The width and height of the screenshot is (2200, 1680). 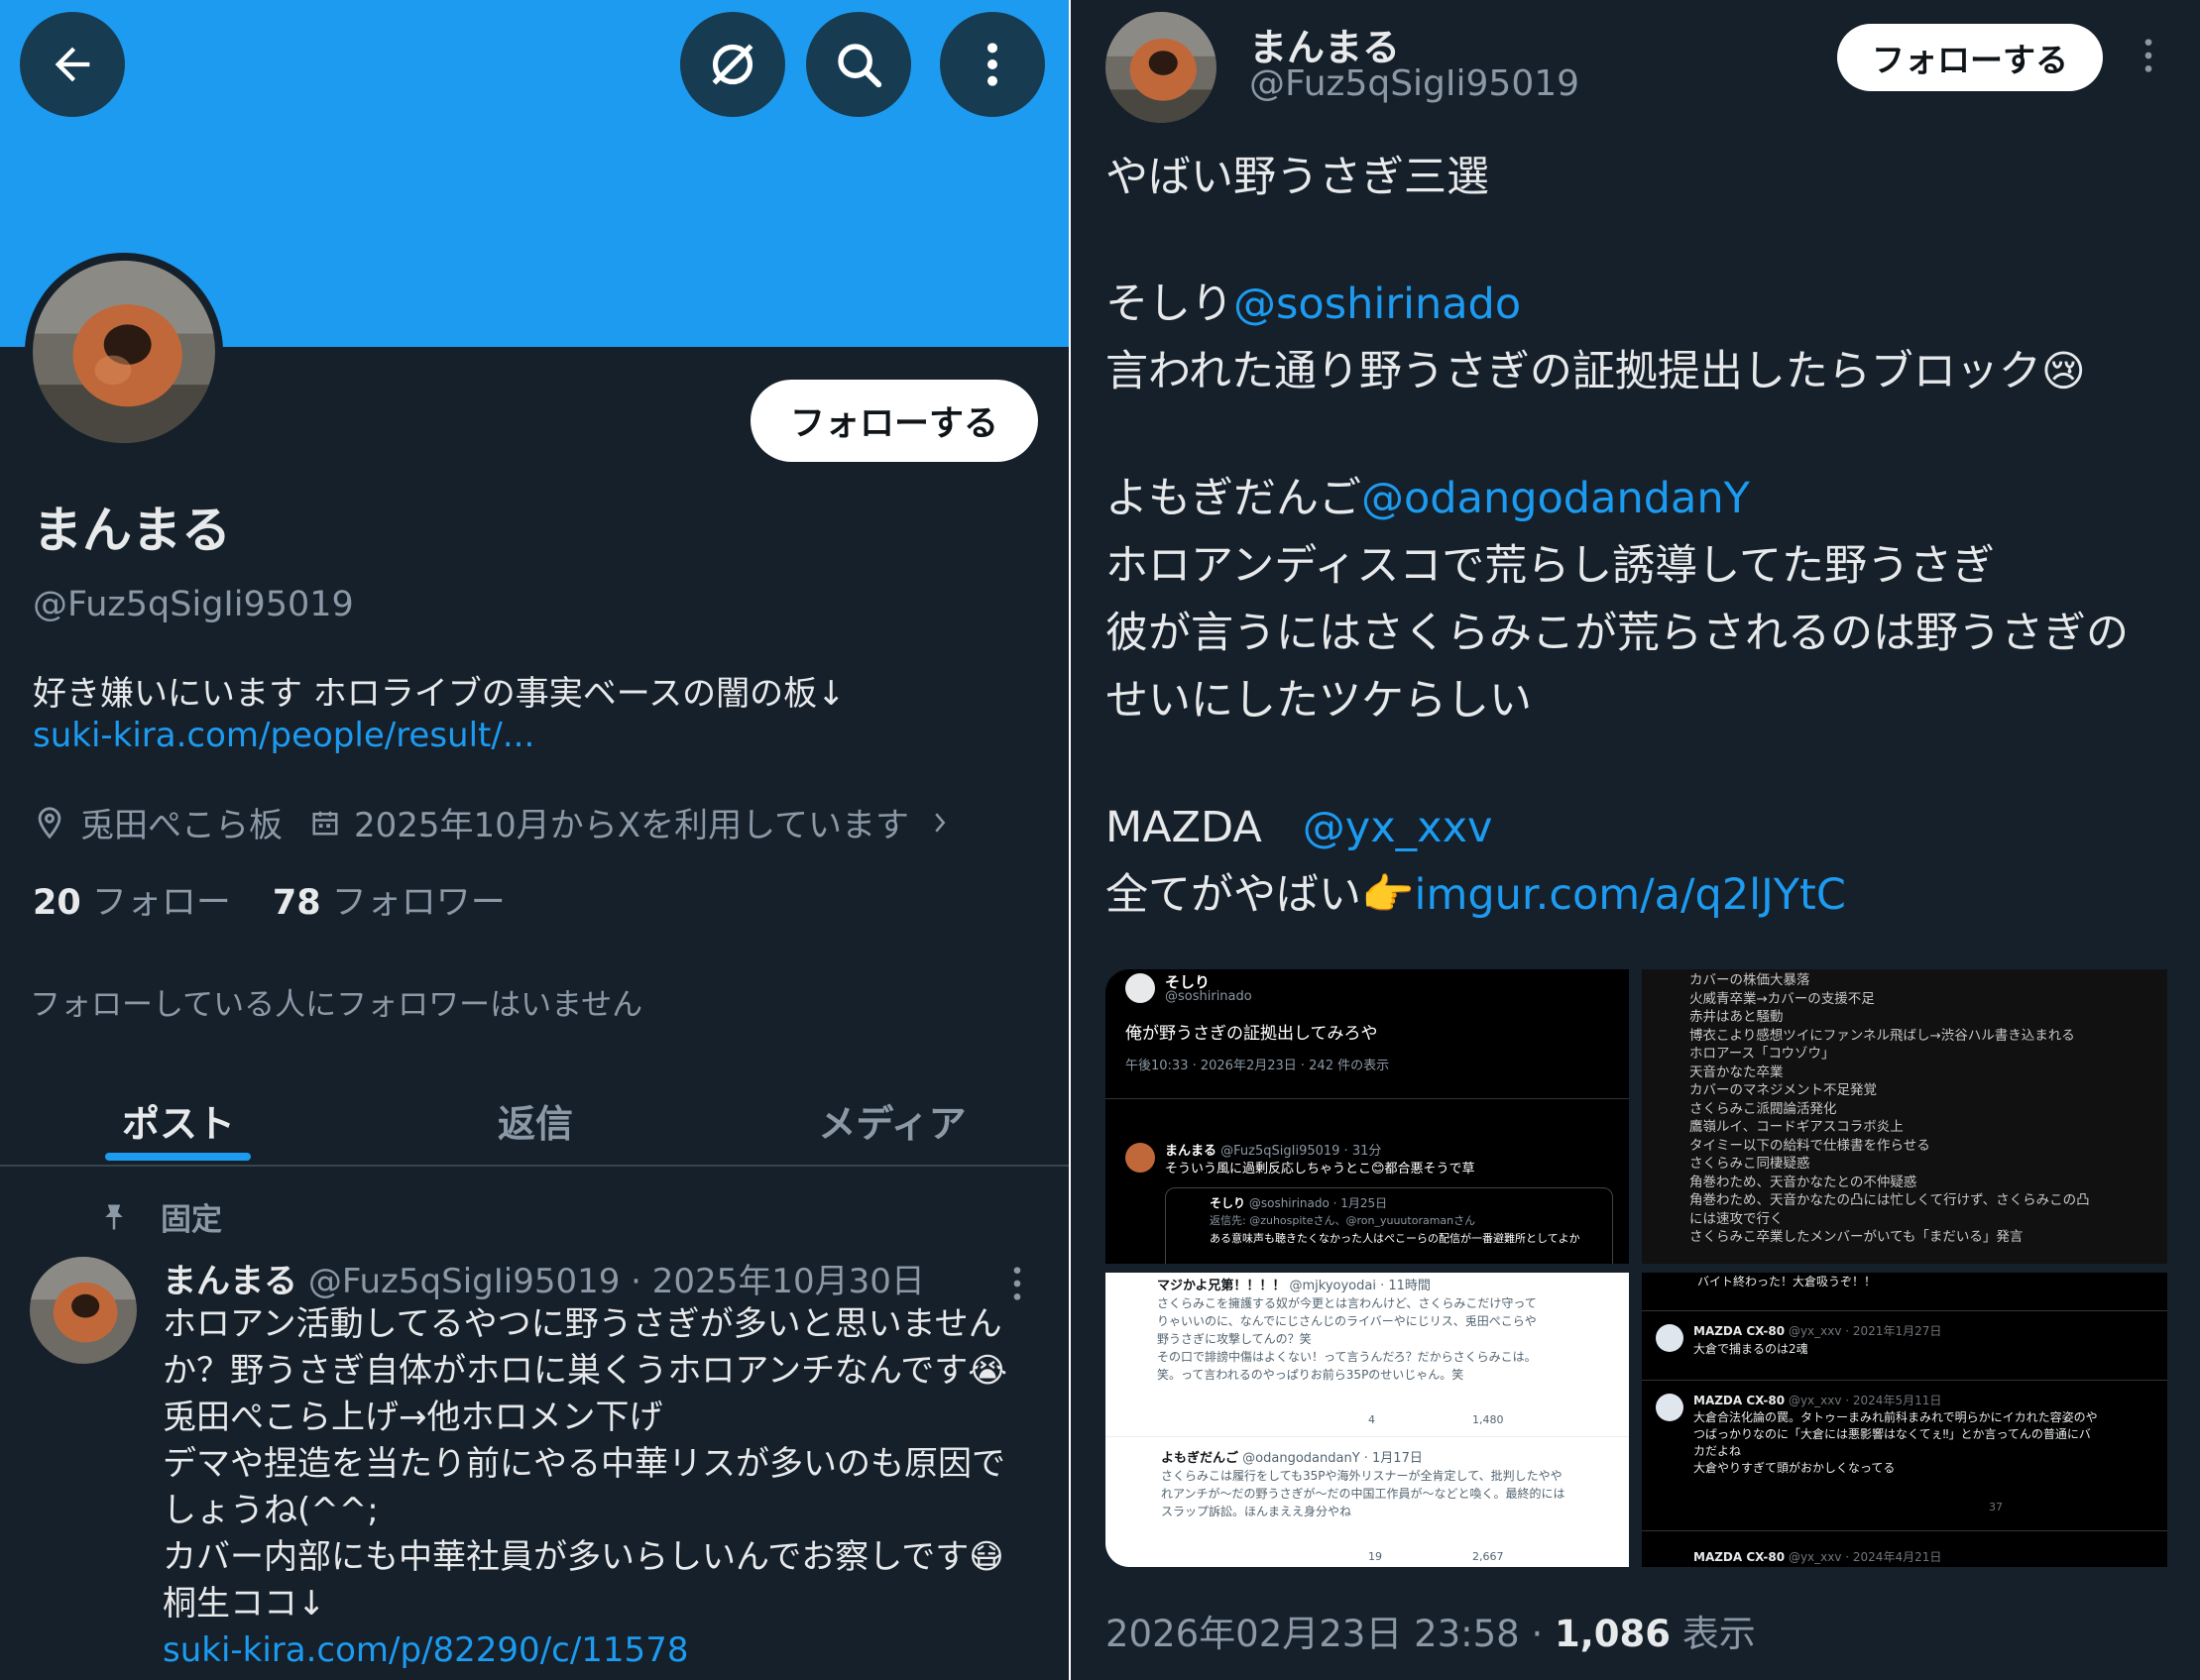 I want to click on post-link: suki-kira.com/p/82290/c/11578, so click(x=585, y=1650).